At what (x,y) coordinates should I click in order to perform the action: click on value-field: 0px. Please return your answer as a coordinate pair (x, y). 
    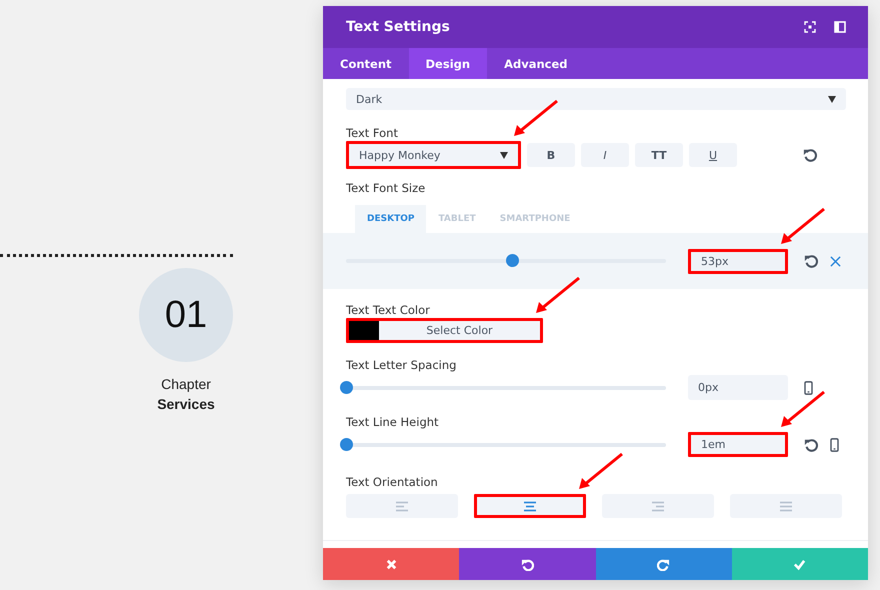
    Looking at the image, I should click on (738, 387).